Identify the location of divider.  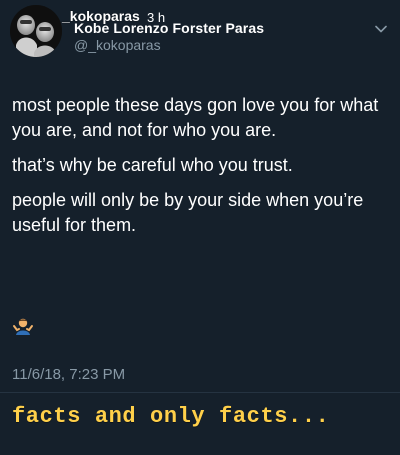
(200, 392).